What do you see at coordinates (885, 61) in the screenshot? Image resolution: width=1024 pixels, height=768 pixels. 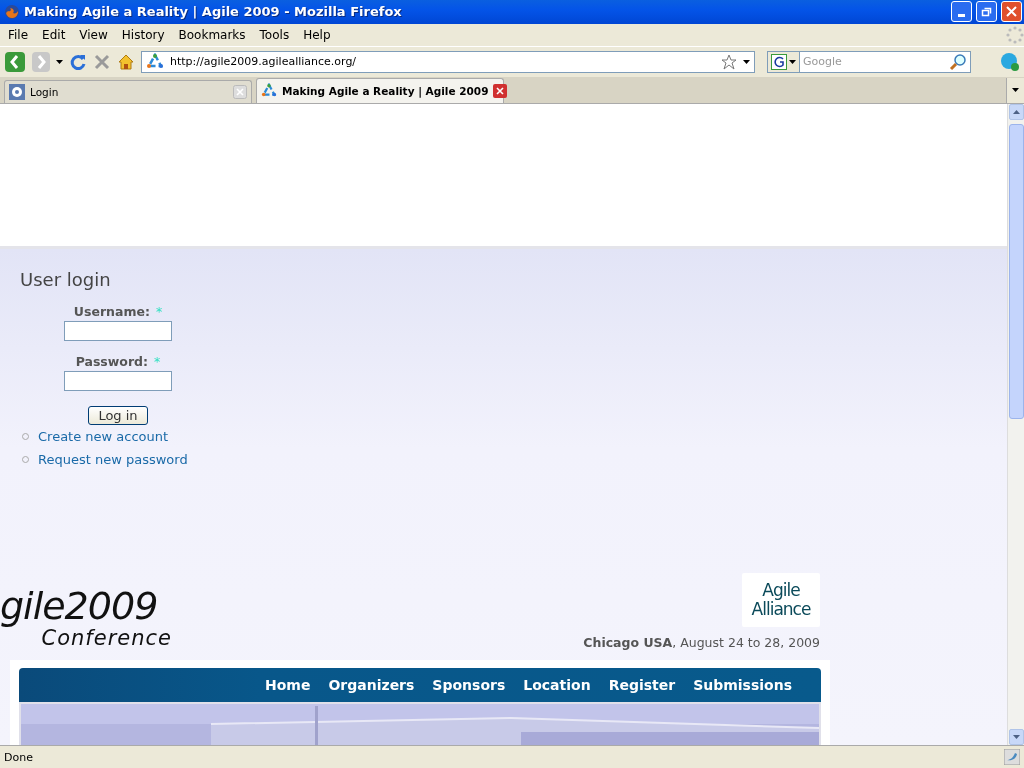 I see `search-field: Google` at bounding box center [885, 61].